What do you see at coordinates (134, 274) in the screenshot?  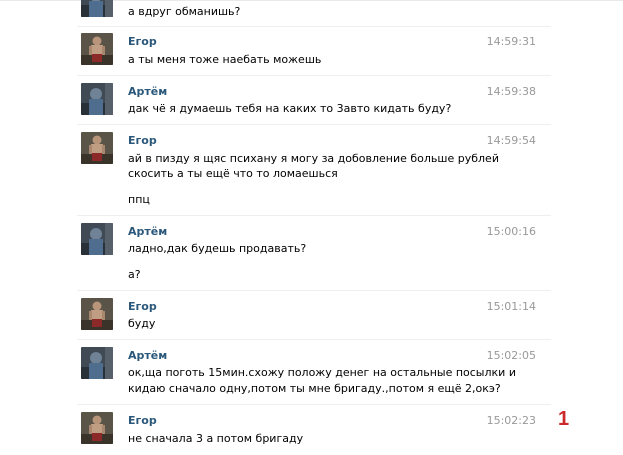 I see `message-text: а?` at bounding box center [134, 274].